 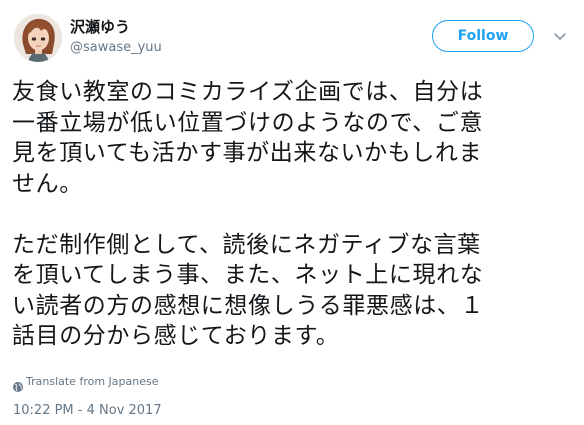 What do you see at coordinates (87, 411) in the screenshot?
I see `tweet-timestamp: 10:22 PM - 4 Nov 2017` at bounding box center [87, 411].